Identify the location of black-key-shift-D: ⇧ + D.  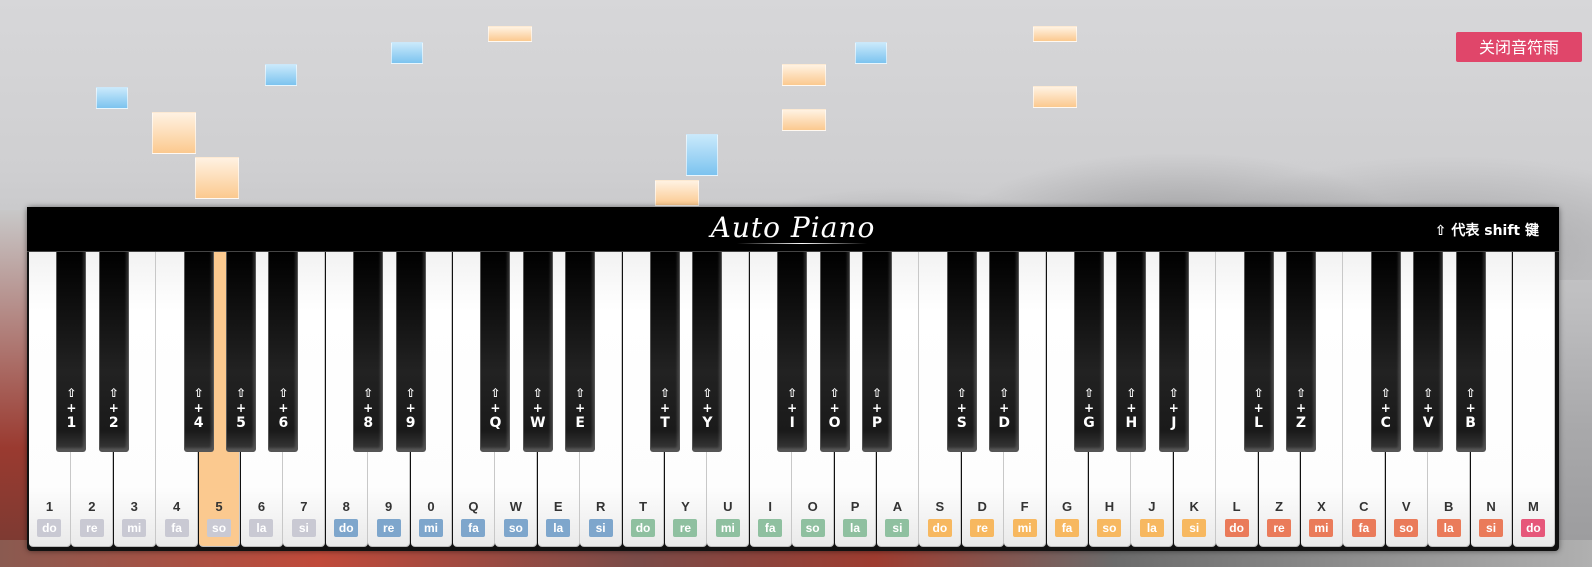
(1004, 352).